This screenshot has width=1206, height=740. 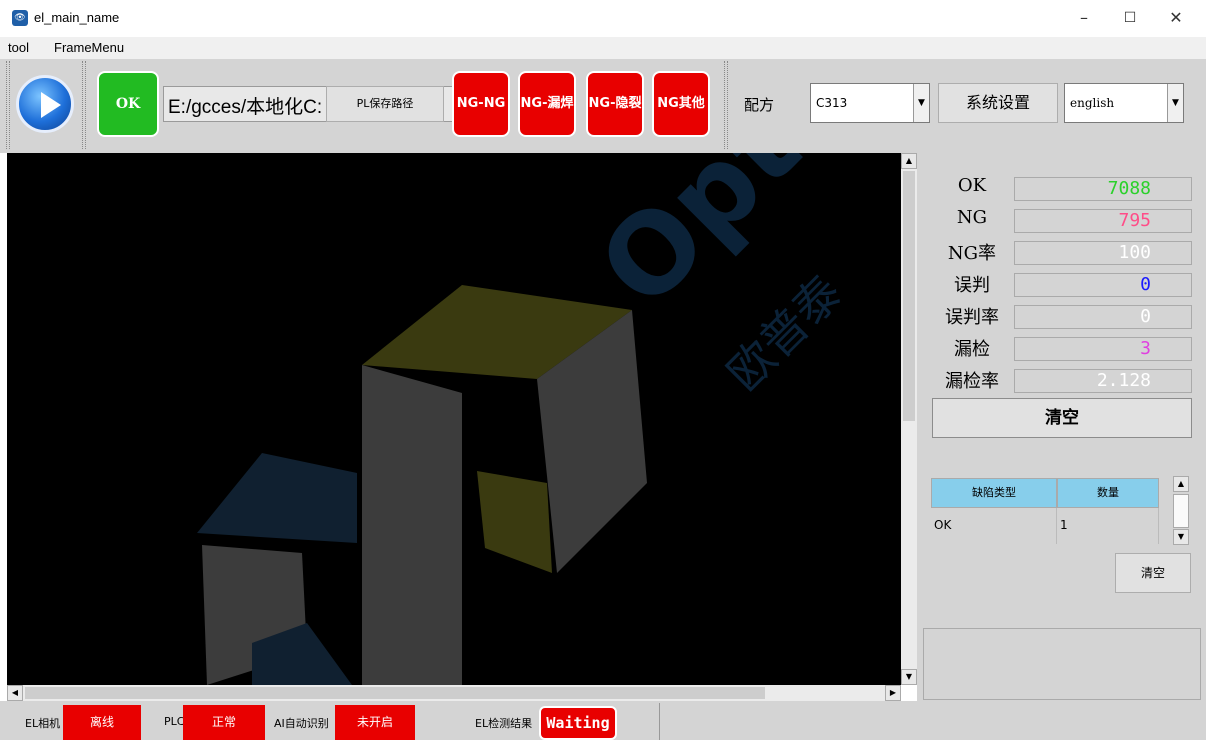 I want to click on logo-small-face, so click(x=514, y=522).